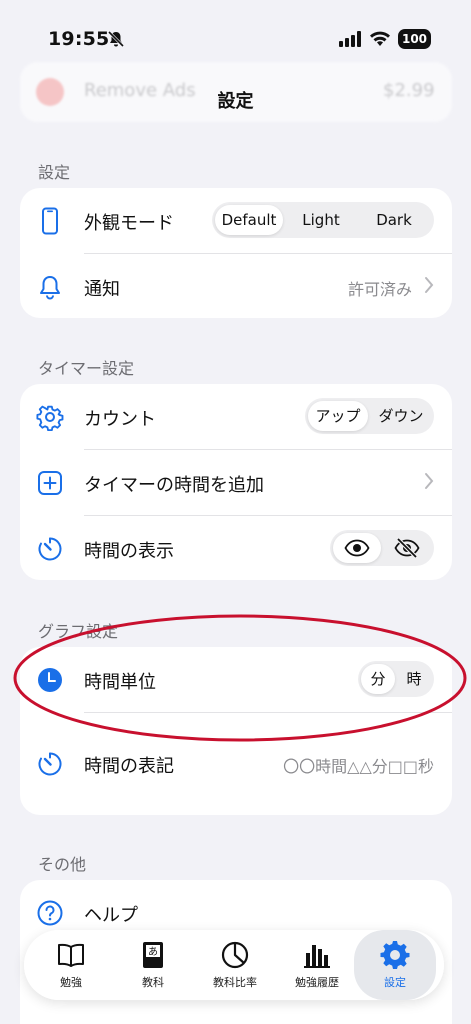  Describe the element at coordinates (50, 221) in the screenshot. I see `phone-icon` at that location.